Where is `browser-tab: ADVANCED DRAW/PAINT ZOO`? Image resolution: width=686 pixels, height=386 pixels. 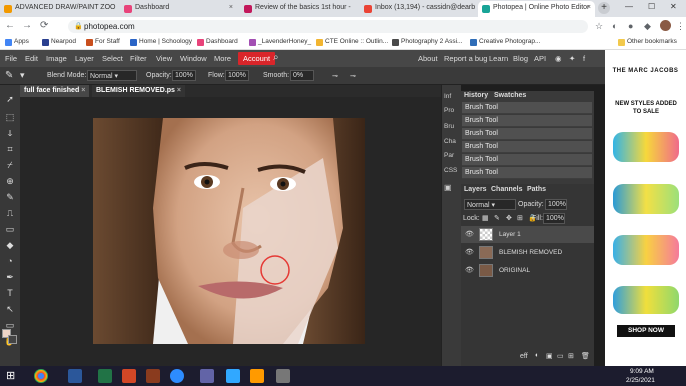
browser-tab: ADVANCED DRAW/PAINT ZOO is located at coordinates (58, 9).